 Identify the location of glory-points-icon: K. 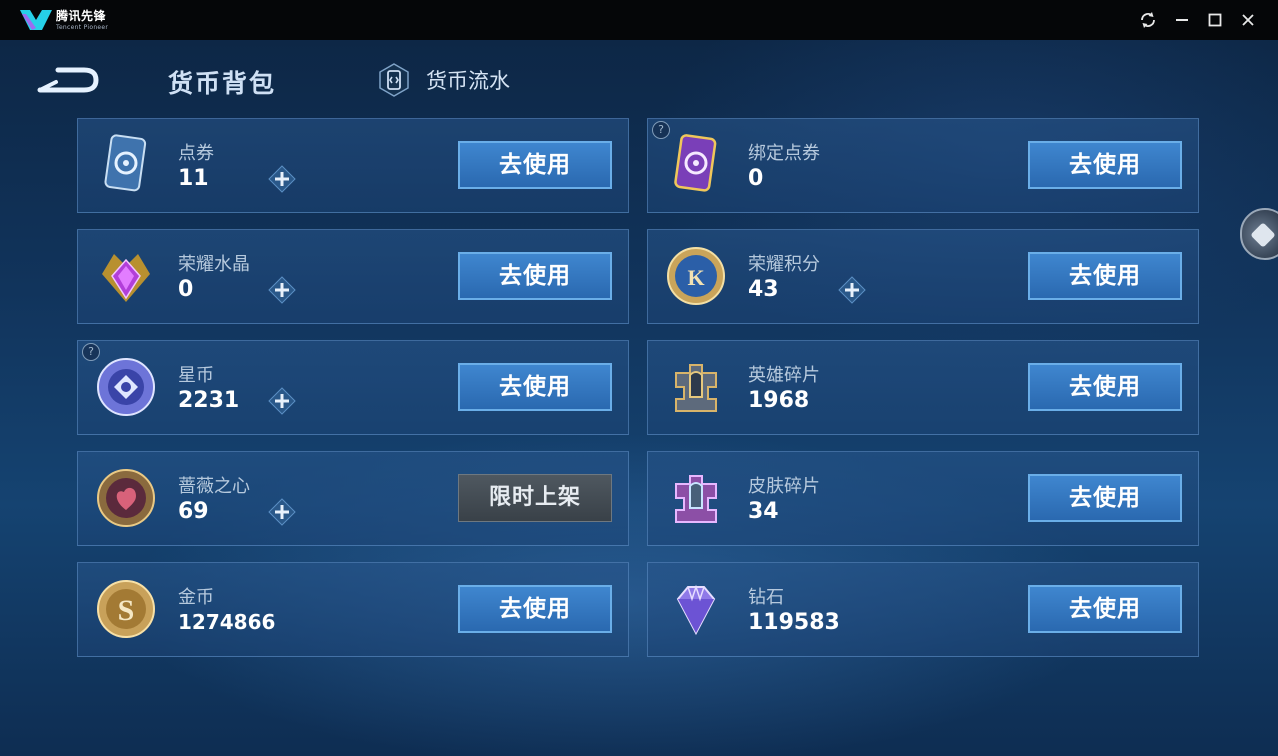
(696, 276).